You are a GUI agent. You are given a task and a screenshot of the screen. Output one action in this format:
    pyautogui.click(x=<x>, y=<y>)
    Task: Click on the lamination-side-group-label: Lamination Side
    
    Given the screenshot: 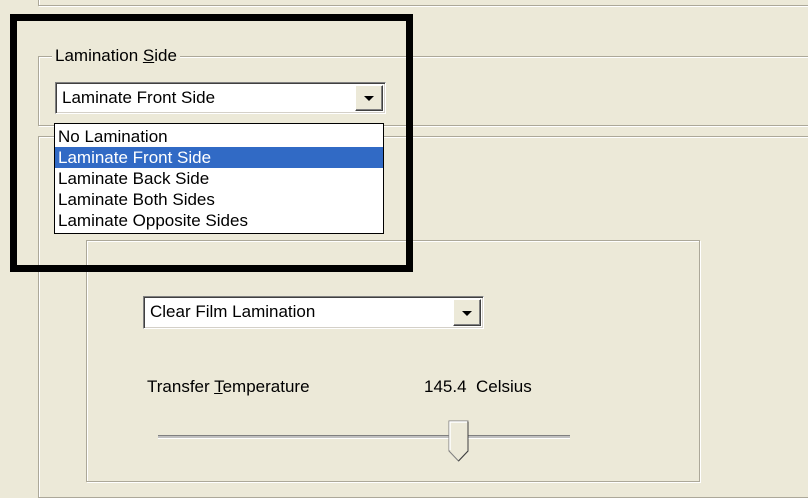 What is the action you would take?
    pyautogui.click(x=116, y=56)
    